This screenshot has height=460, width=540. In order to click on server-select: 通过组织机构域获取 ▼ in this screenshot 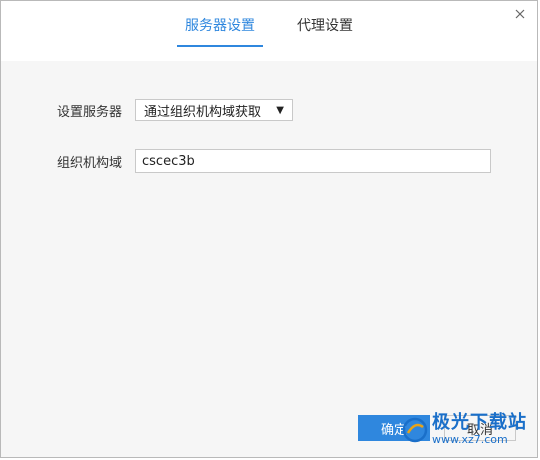, I will do `click(214, 110)`.